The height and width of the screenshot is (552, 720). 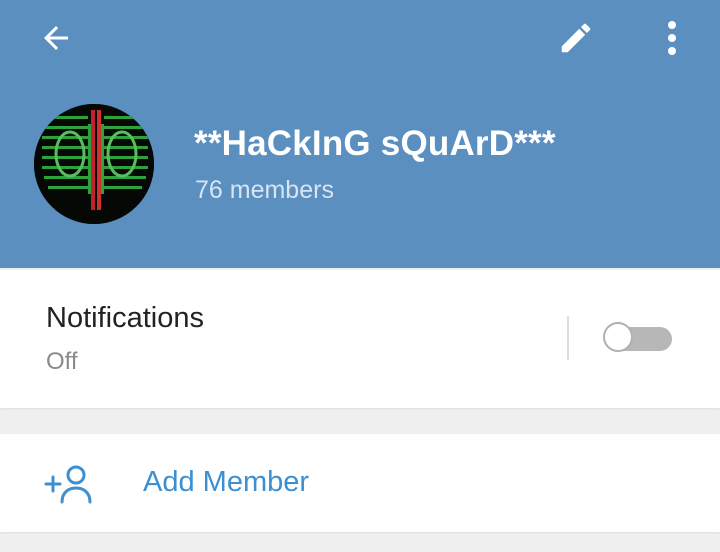 What do you see at coordinates (638, 339) in the screenshot?
I see `notifications-toggle` at bounding box center [638, 339].